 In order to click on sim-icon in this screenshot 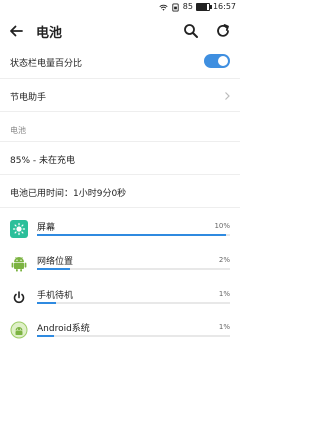, I will do `click(175, 7)`.